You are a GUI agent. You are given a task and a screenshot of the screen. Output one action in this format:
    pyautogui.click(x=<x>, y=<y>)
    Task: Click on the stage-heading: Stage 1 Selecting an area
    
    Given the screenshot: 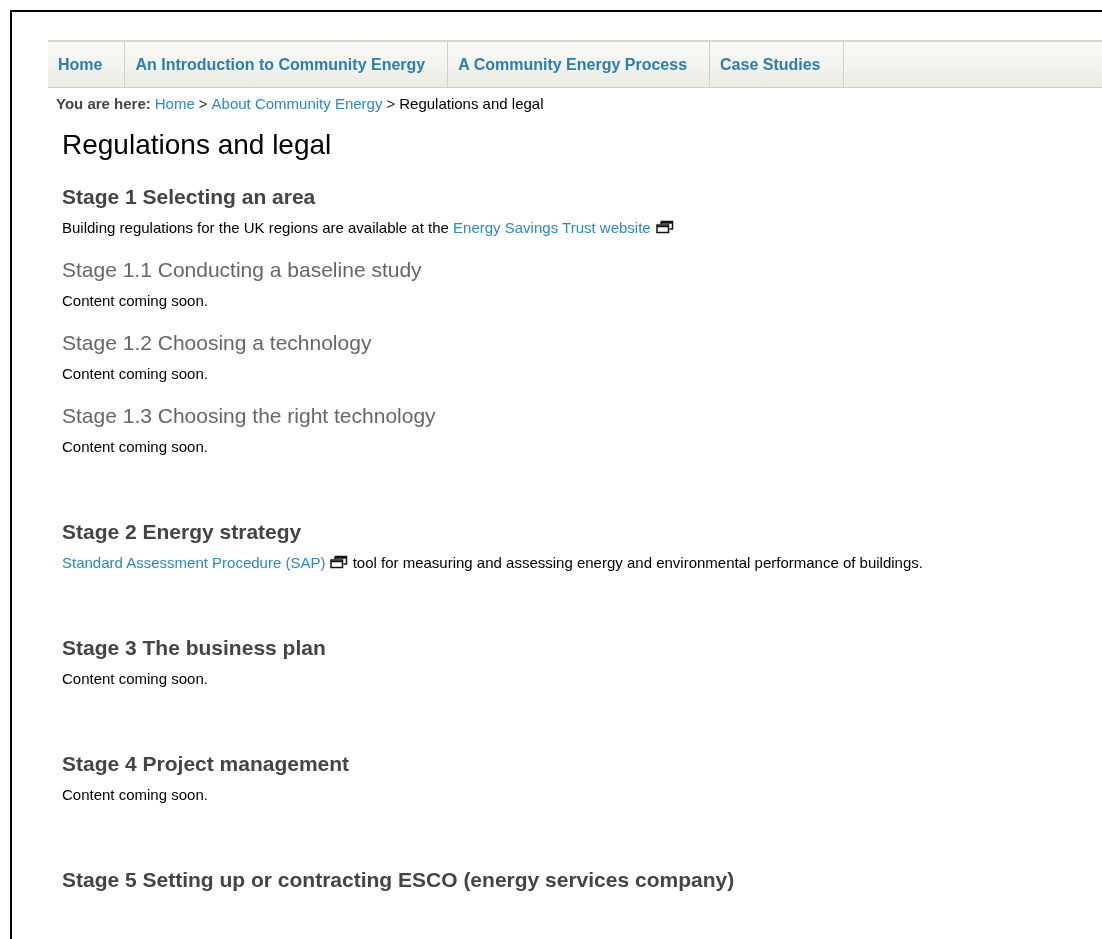 What is the action you would take?
    pyautogui.click(x=189, y=197)
    